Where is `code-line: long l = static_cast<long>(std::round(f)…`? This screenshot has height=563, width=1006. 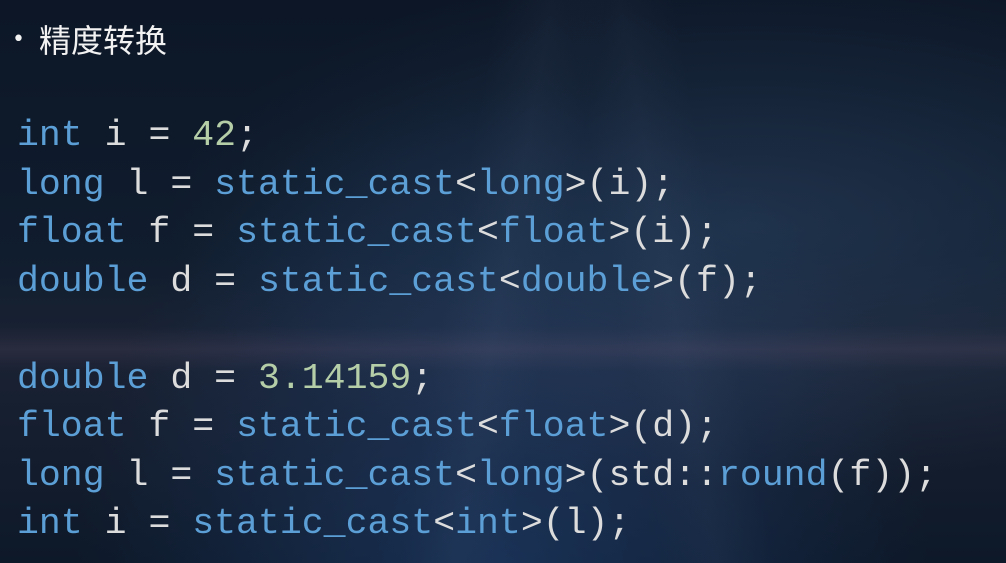
code-line: long l = static_cast<long>(std::round(f)… is located at coordinates (477, 476).